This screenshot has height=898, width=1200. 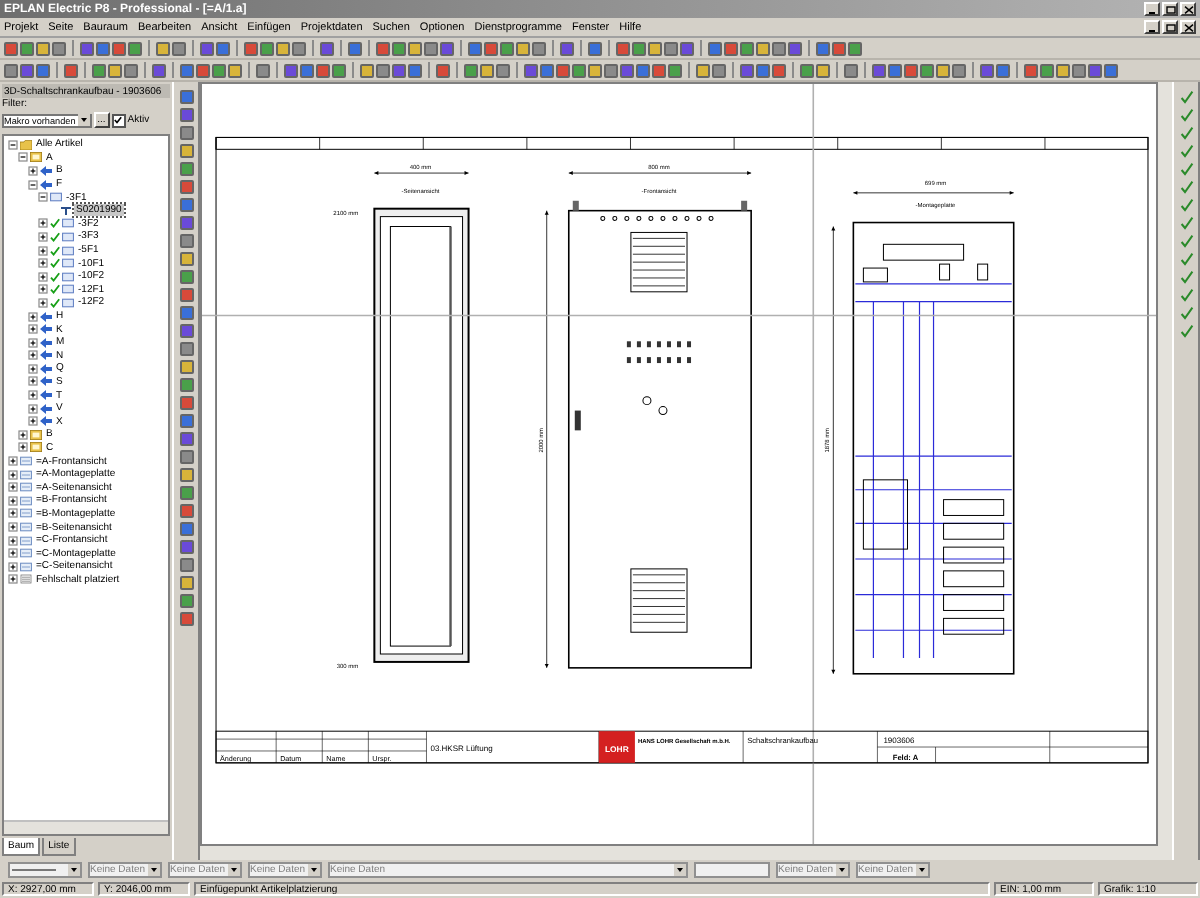 I want to click on device-icon, so click(x=56, y=197).